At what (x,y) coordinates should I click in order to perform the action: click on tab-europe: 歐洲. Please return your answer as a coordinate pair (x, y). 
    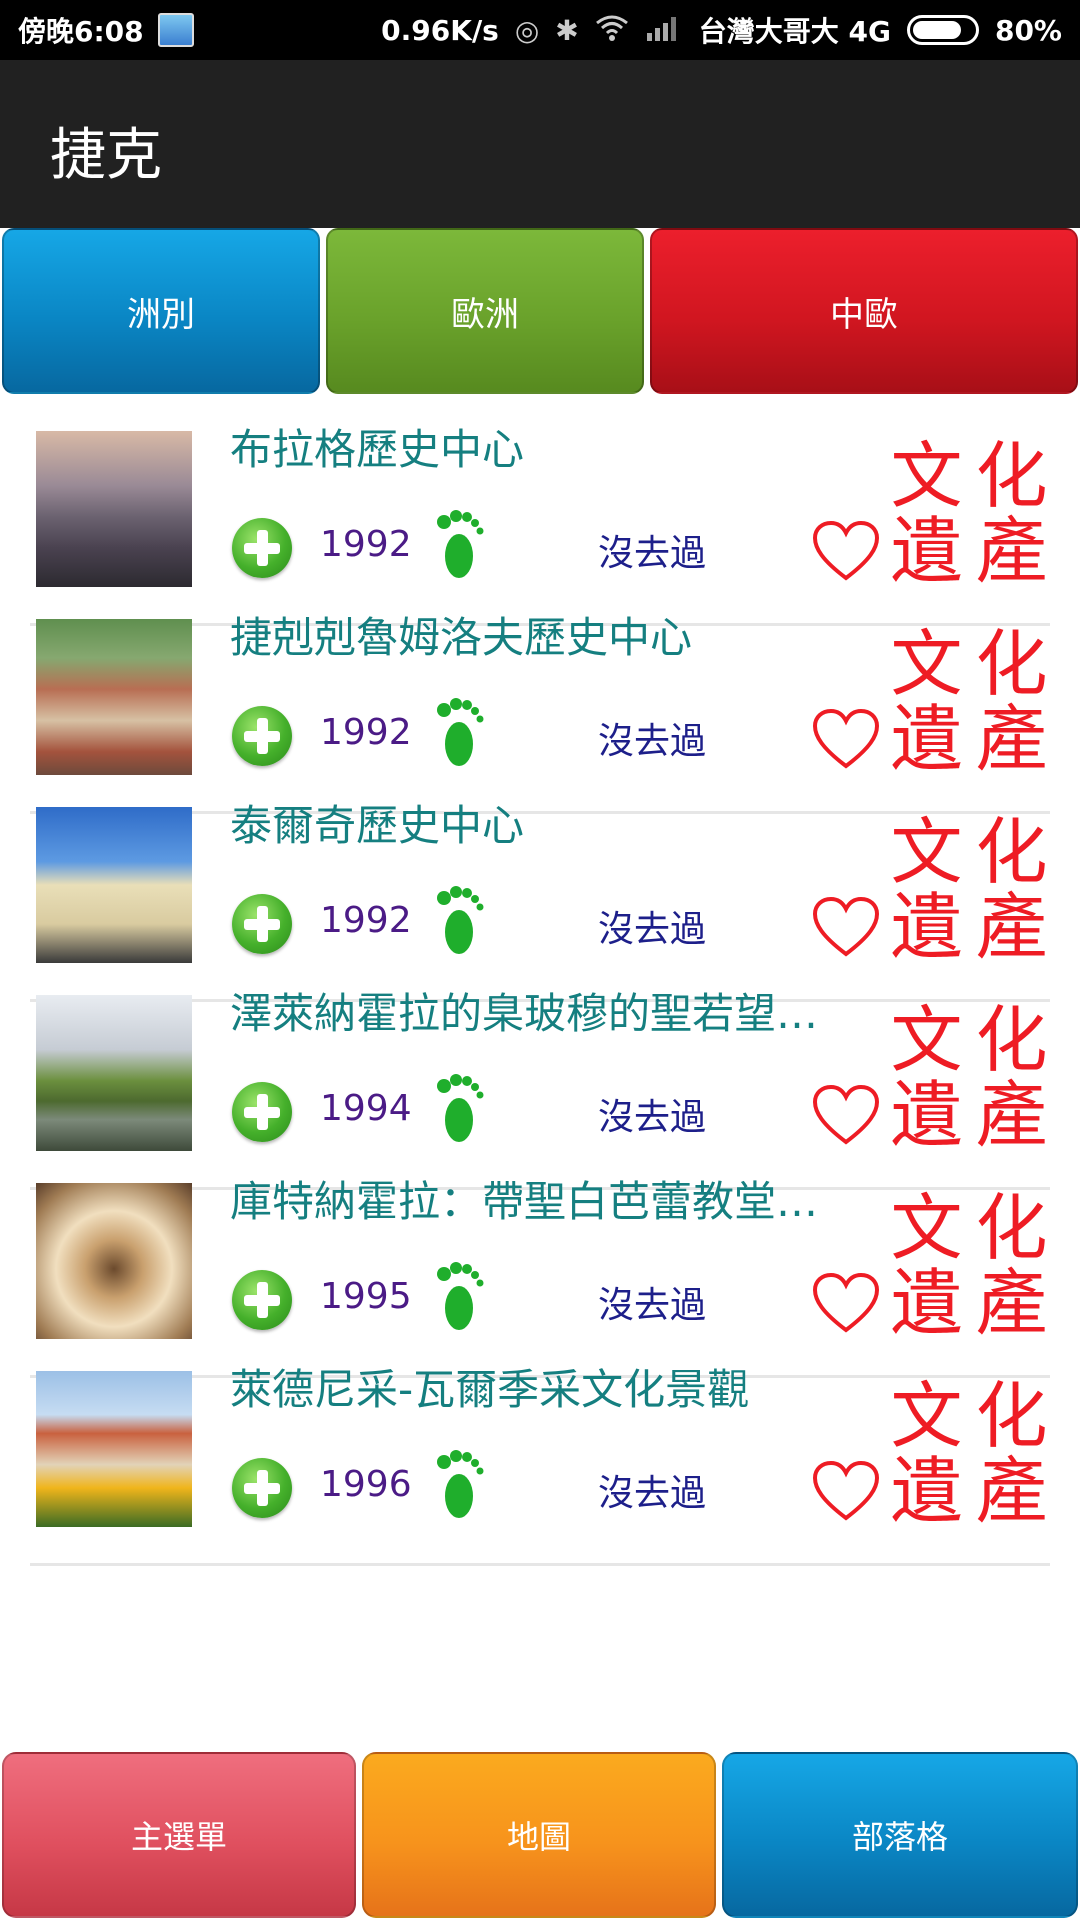
    Looking at the image, I should click on (485, 311).